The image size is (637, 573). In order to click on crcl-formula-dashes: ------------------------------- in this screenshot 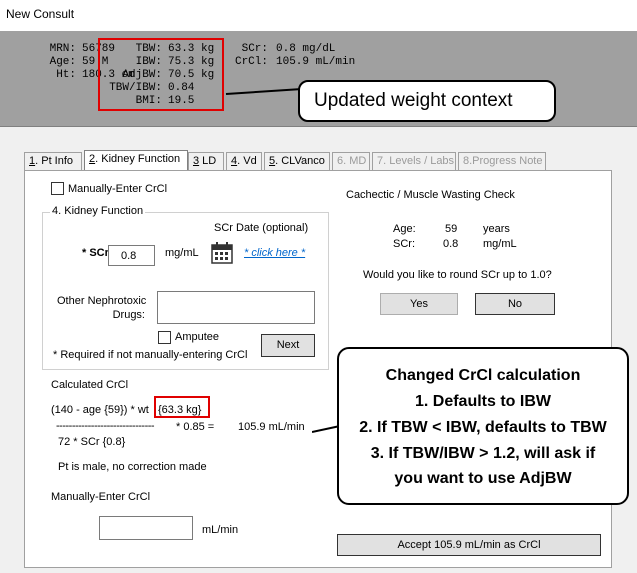, I will do `click(105, 426)`.